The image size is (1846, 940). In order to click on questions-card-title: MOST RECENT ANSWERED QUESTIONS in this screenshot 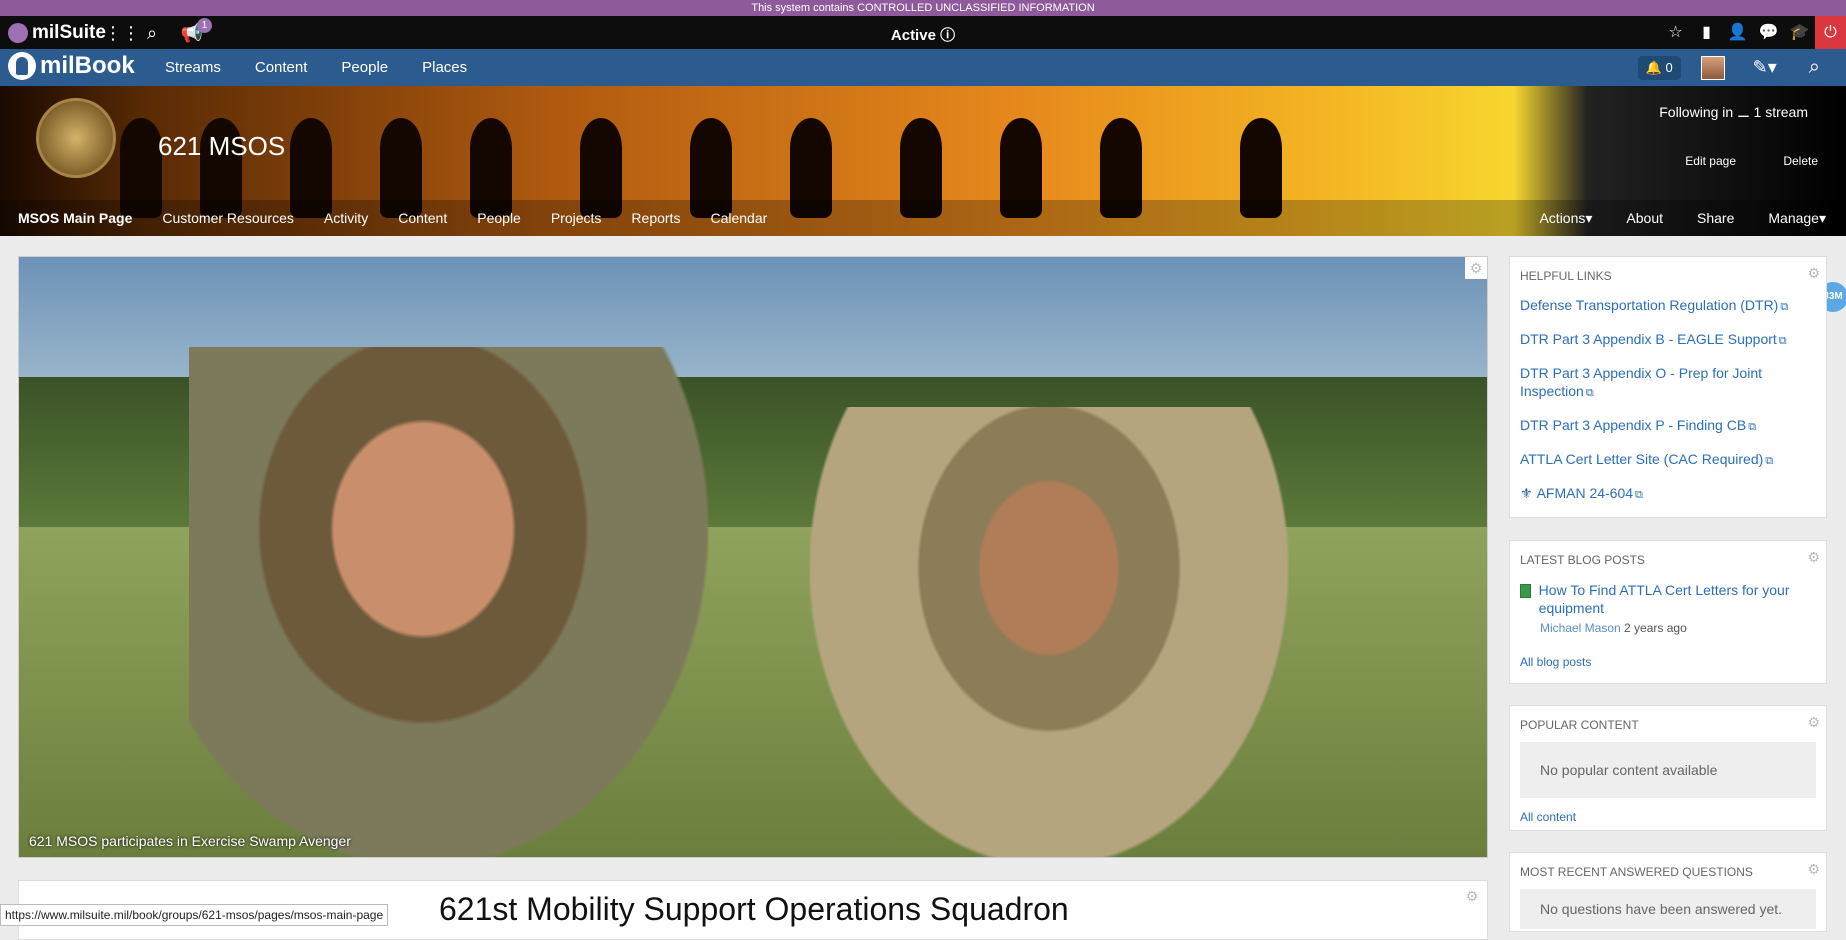, I will do `click(1636, 872)`.